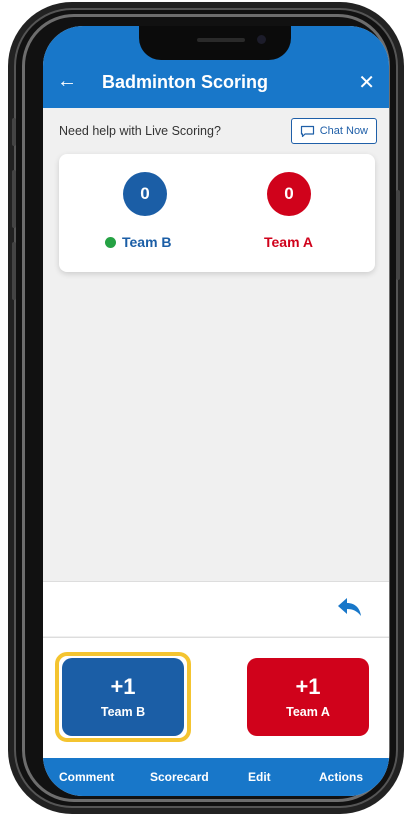 The width and height of the screenshot is (411, 814). What do you see at coordinates (14, 271) in the screenshot?
I see `volume-down-button` at bounding box center [14, 271].